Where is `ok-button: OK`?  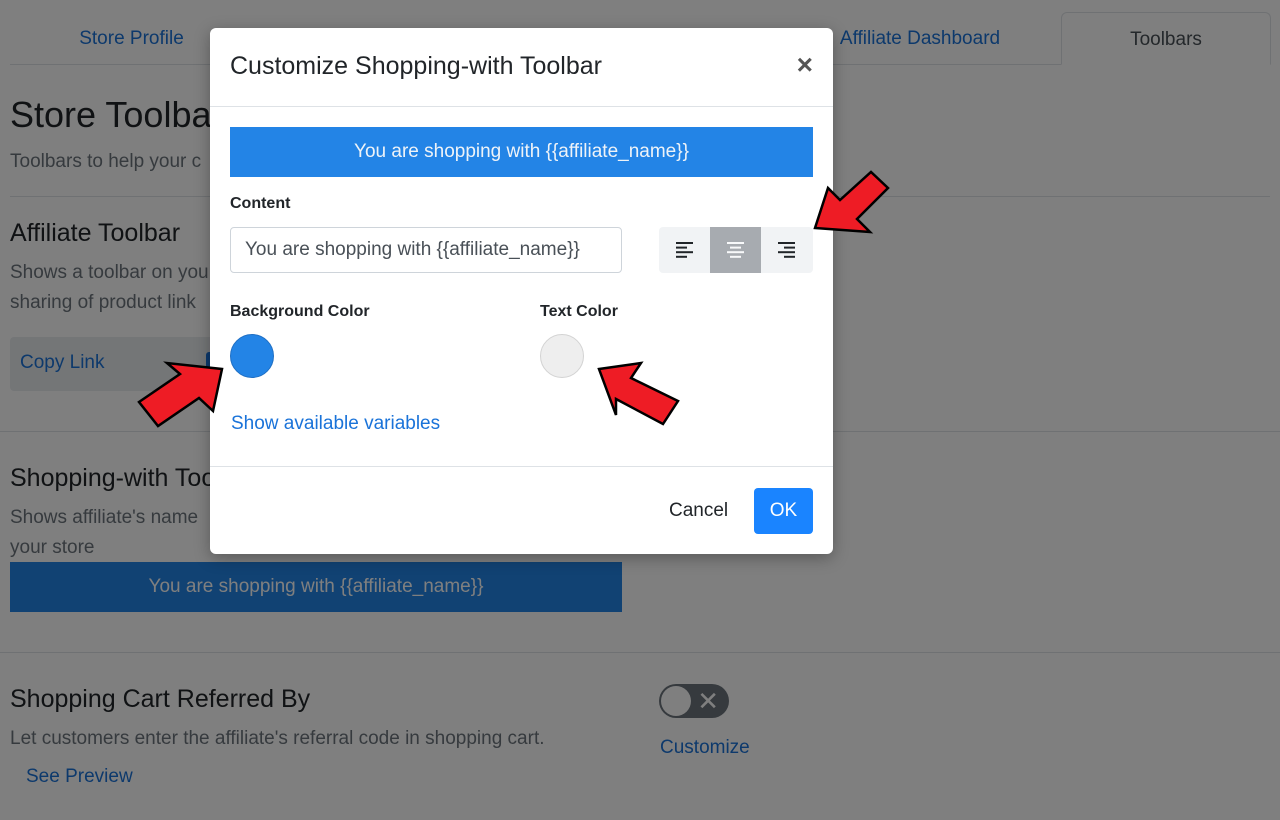
ok-button: OK is located at coordinates (783, 511).